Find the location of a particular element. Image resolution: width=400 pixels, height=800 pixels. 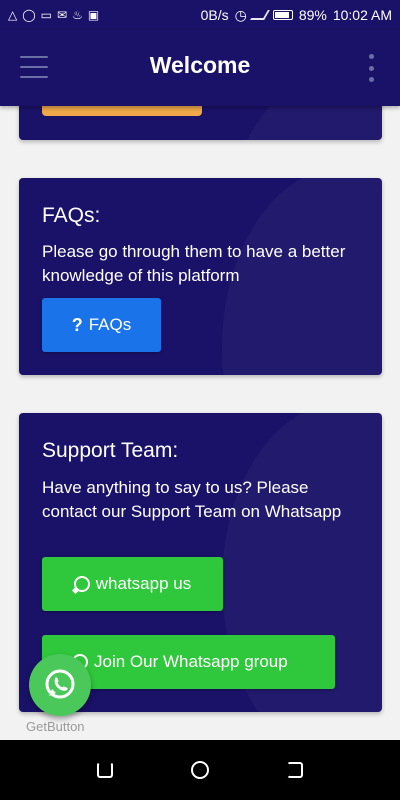

whatsapp-us-label: whatsapp us is located at coordinates (143, 583).